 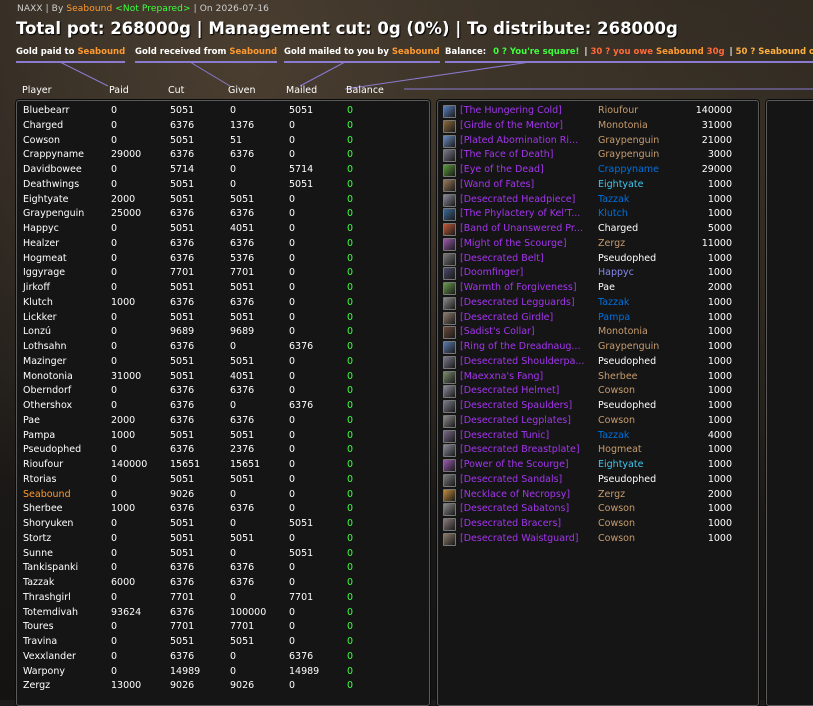 What do you see at coordinates (37, 538) in the screenshot?
I see `player-name: Stortz` at bounding box center [37, 538].